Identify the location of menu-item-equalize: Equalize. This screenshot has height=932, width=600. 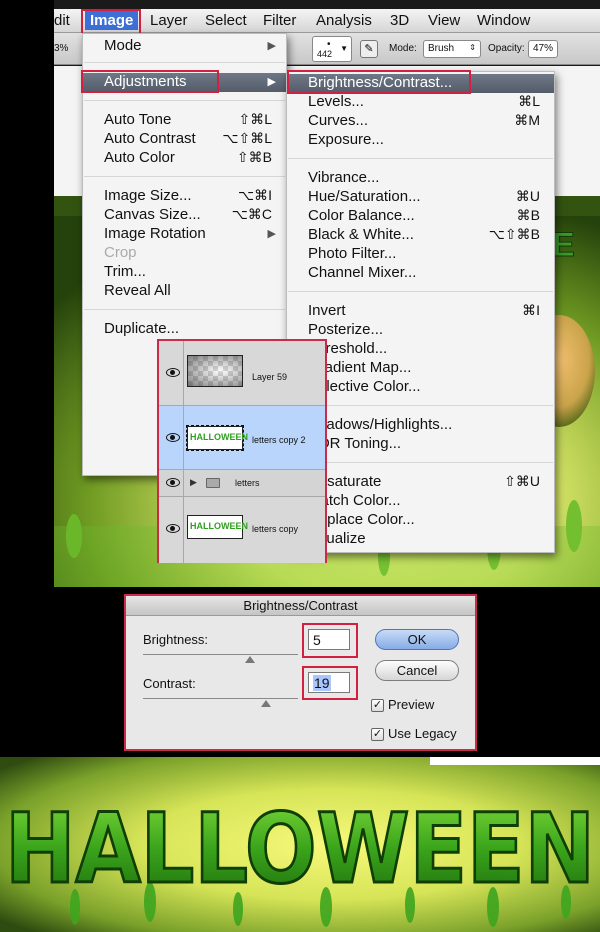
(420, 539).